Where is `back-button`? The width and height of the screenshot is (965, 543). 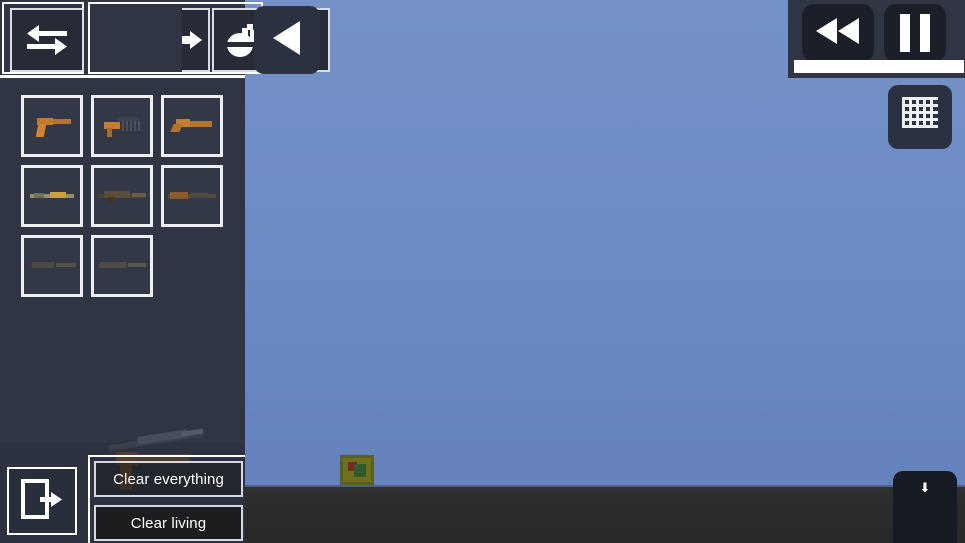 back-button is located at coordinates (287, 40).